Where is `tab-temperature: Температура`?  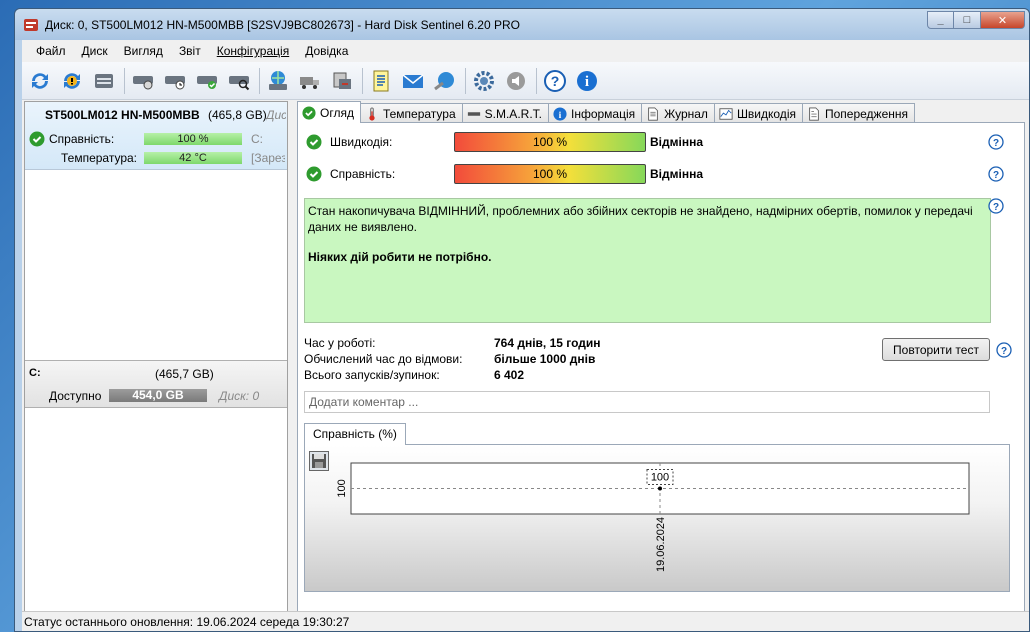
tab-temperature: Температура is located at coordinates (411, 113).